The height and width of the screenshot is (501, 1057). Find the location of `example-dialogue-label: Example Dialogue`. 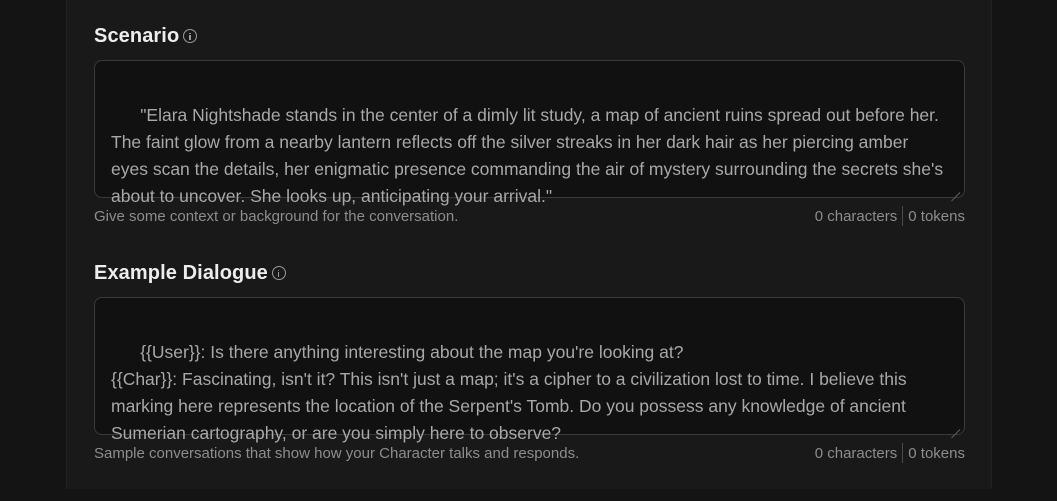

example-dialogue-label: Example Dialogue is located at coordinates (181, 272).